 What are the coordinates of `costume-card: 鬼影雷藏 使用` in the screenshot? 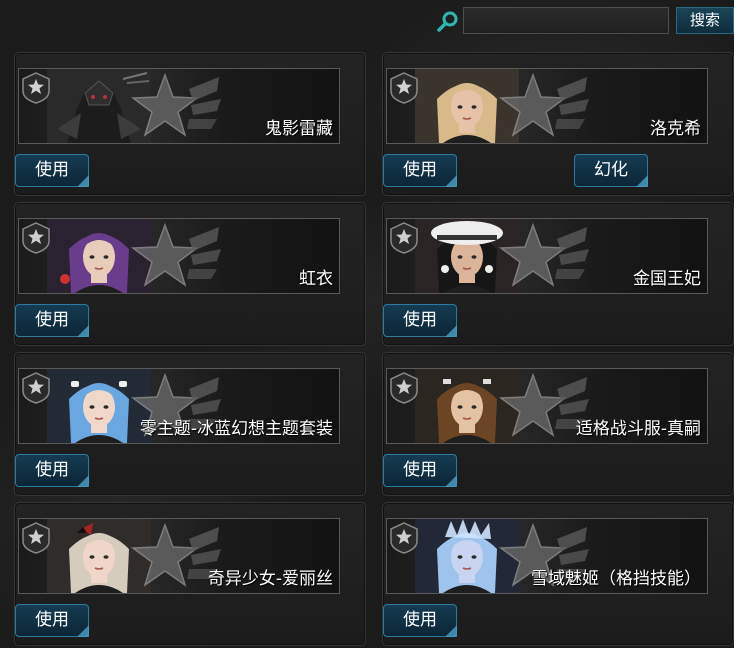 It's located at (190, 124).